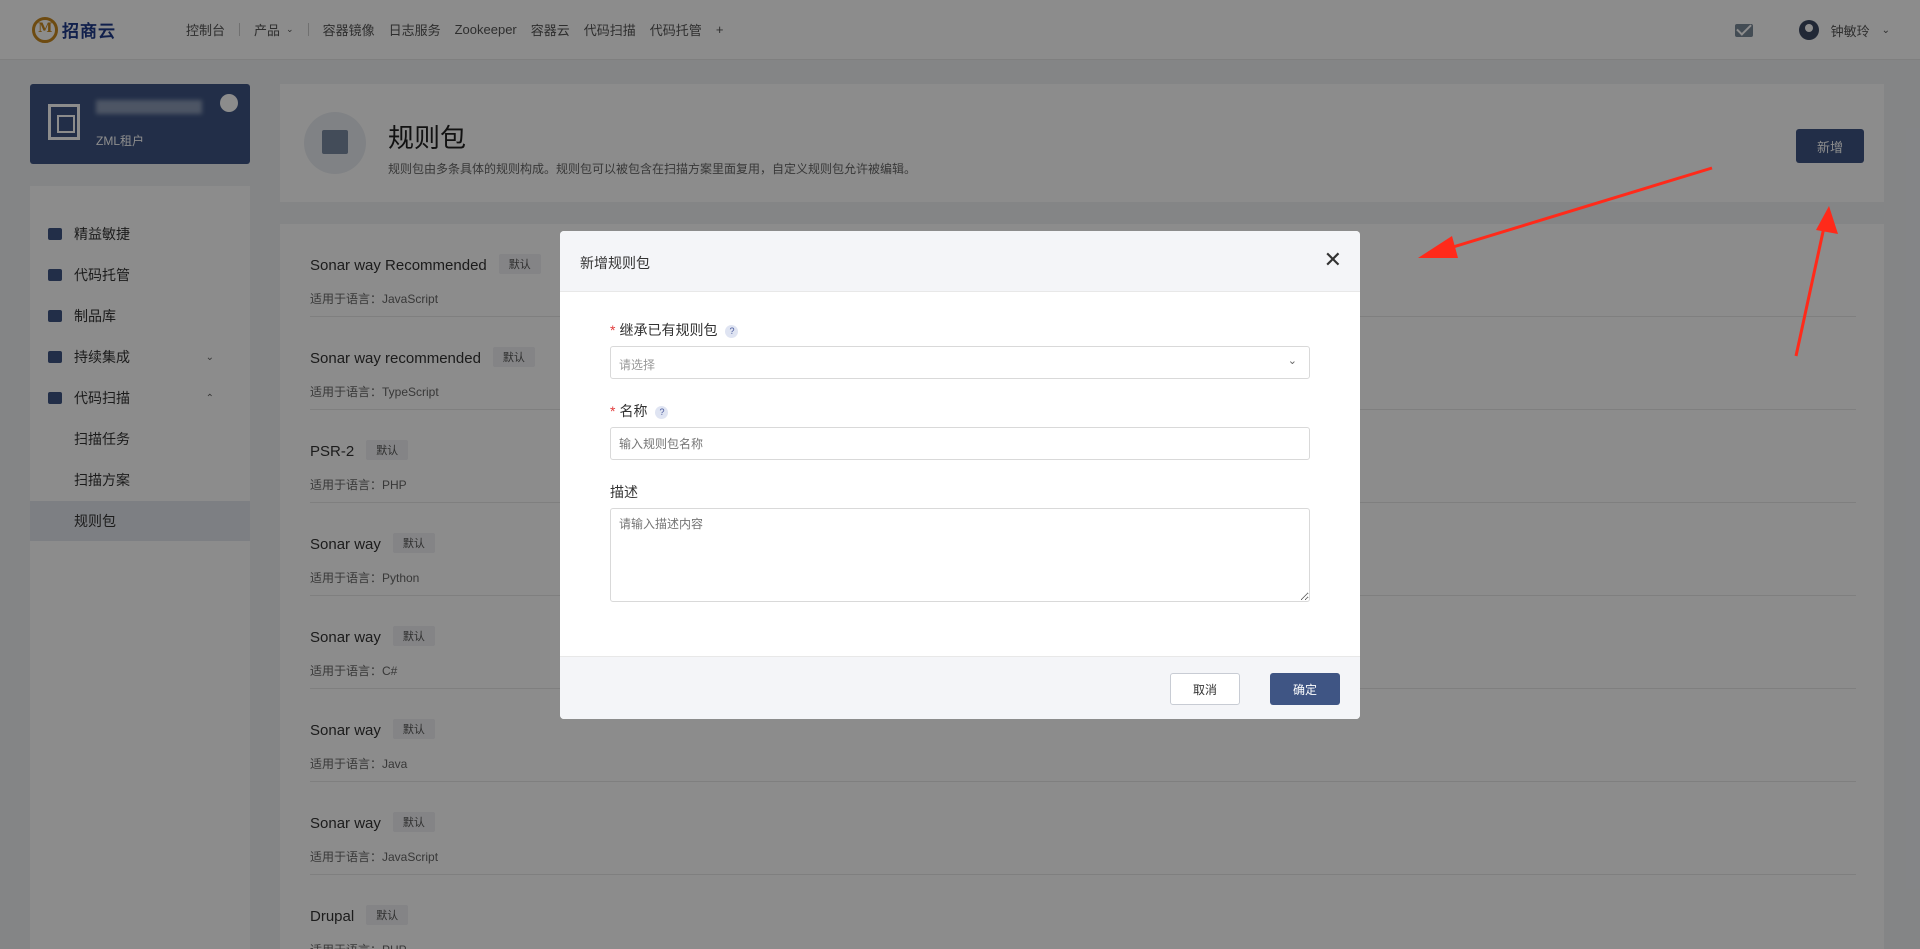  I want to click on inherit-select: 请选择 ⌄, so click(960, 362).